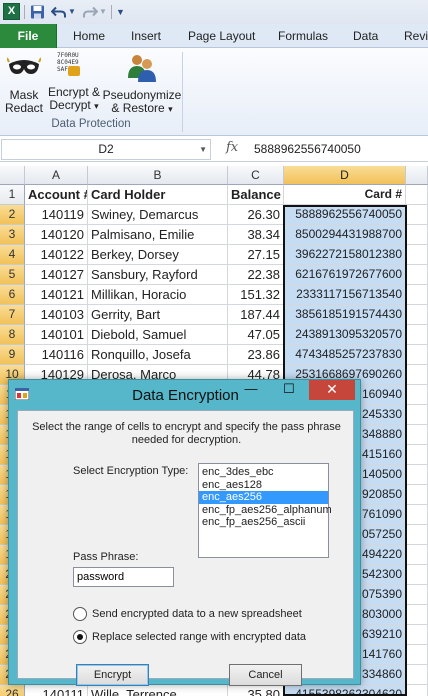 Image resolution: width=428 pixels, height=696 pixels. What do you see at coordinates (158, 690) in the screenshot?
I see `cell-card-holder: Wille, Terrence` at bounding box center [158, 690].